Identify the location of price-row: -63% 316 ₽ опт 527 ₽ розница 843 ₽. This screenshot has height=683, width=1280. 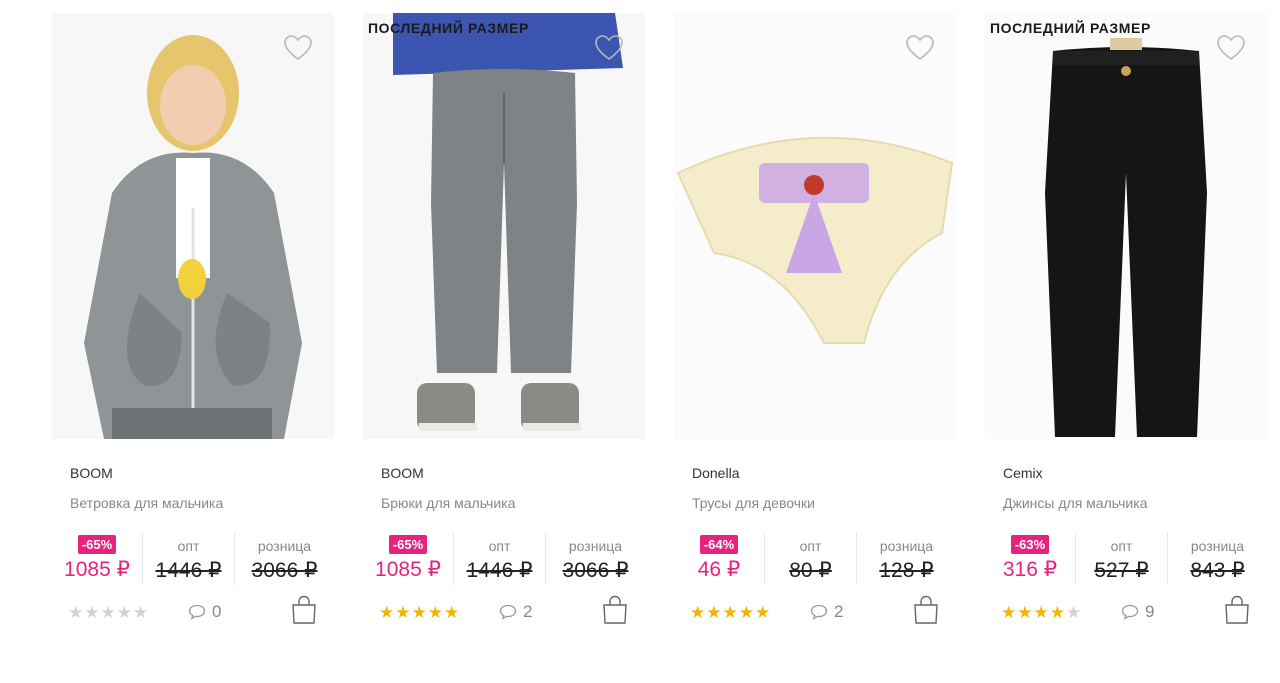
(1126, 559).